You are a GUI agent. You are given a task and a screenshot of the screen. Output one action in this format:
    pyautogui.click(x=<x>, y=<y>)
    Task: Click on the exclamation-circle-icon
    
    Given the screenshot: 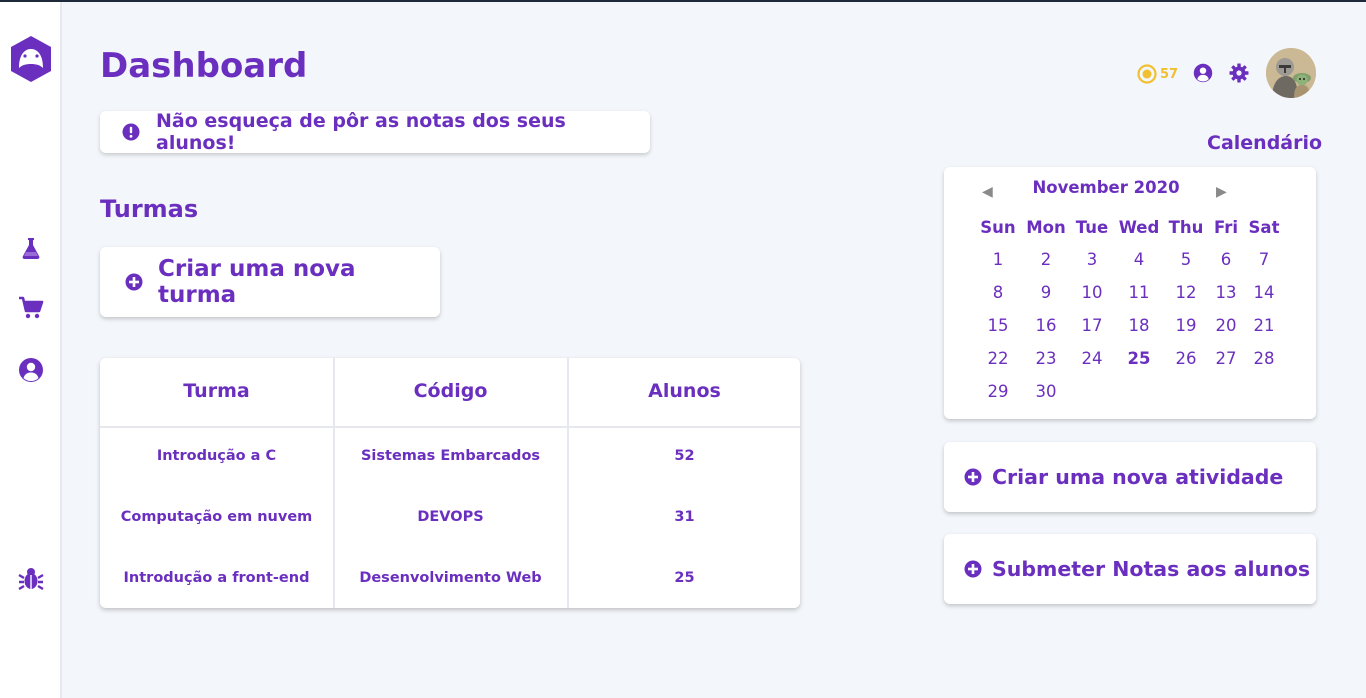 What is the action you would take?
    pyautogui.click(x=131, y=132)
    